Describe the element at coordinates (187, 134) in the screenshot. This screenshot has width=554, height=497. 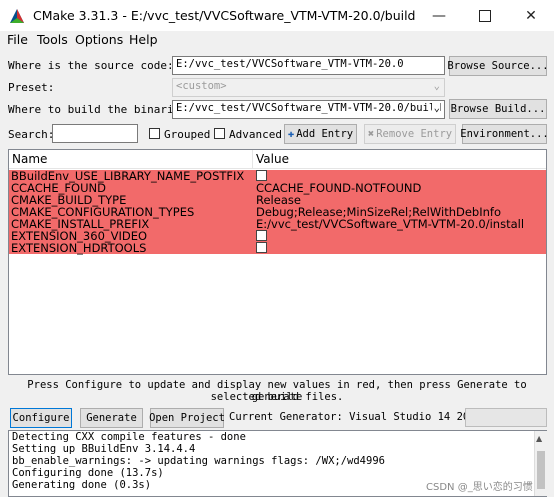
I see `grouped-label: Grouped` at that location.